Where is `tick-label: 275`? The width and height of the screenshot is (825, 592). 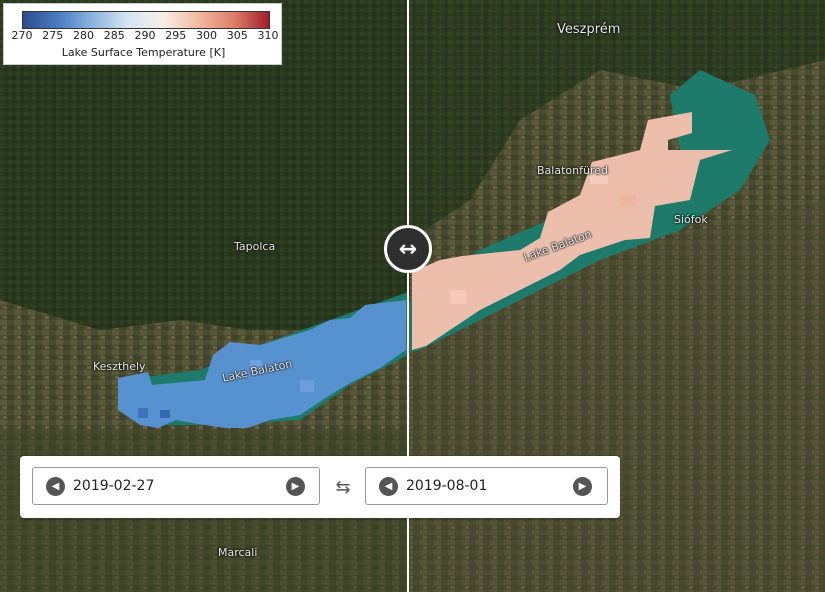 tick-label: 275 is located at coordinates (53, 35).